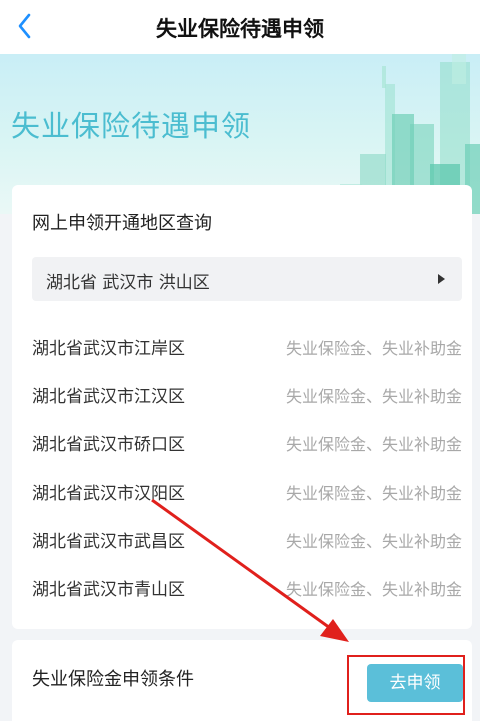 Image resolution: width=480 pixels, height=721 pixels. What do you see at coordinates (247, 393) in the screenshot?
I see `region-row: 湖北省武汉市江汉区 失业保险金、失业补助金` at bounding box center [247, 393].